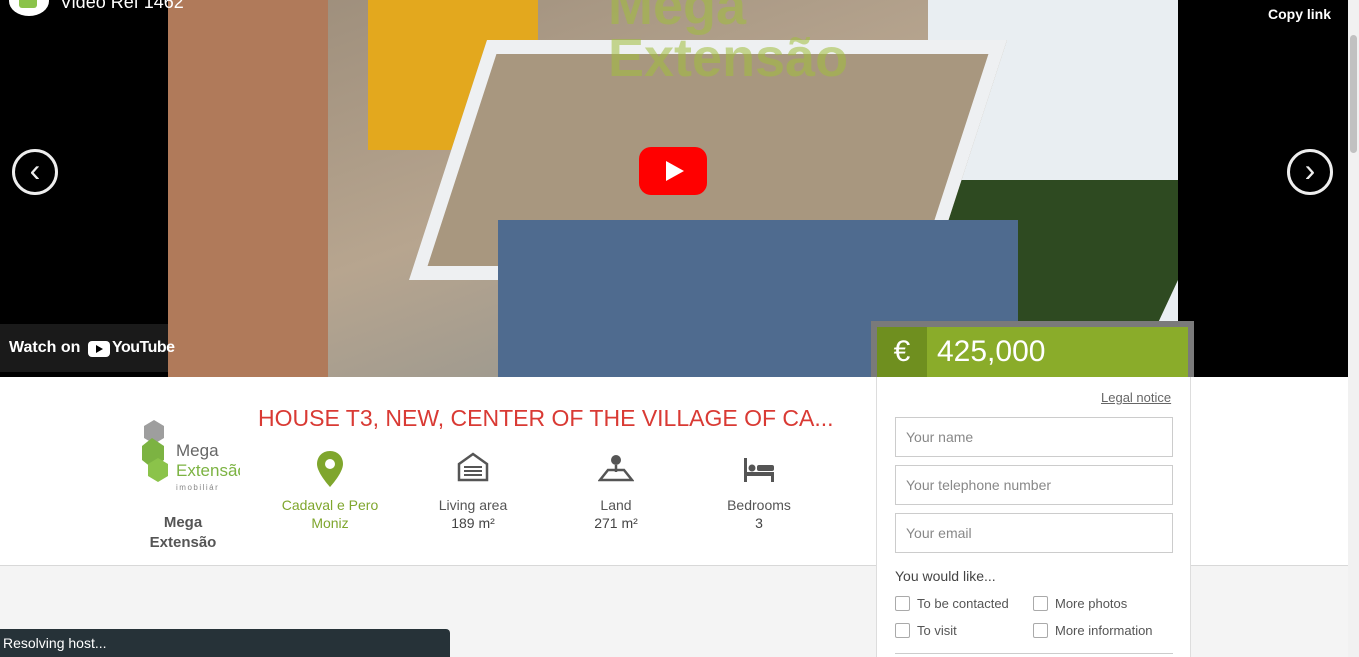 This screenshot has width=1359, height=657. Describe the element at coordinates (183, 533) in the screenshot. I see `agency-name: Mega Extensão` at that location.